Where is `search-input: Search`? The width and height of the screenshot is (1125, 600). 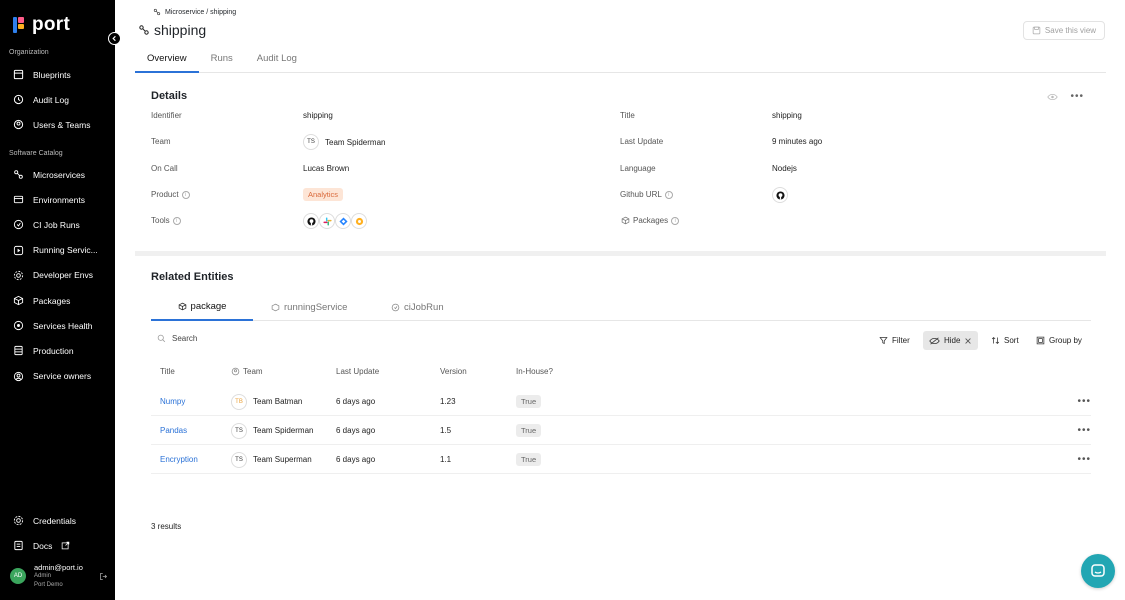 search-input: Search is located at coordinates (177, 338).